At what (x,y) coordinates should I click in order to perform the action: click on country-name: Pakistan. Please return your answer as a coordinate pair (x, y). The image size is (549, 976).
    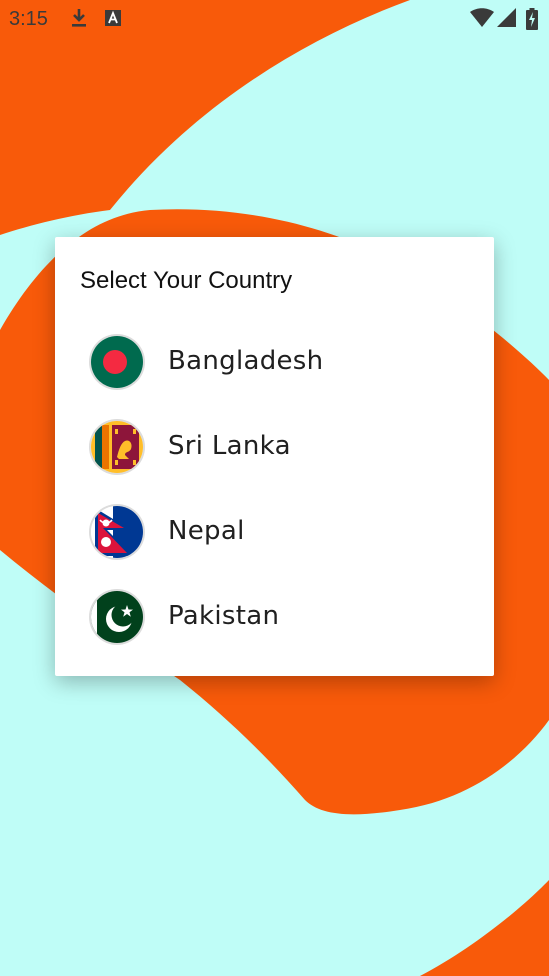
    Looking at the image, I should click on (224, 616).